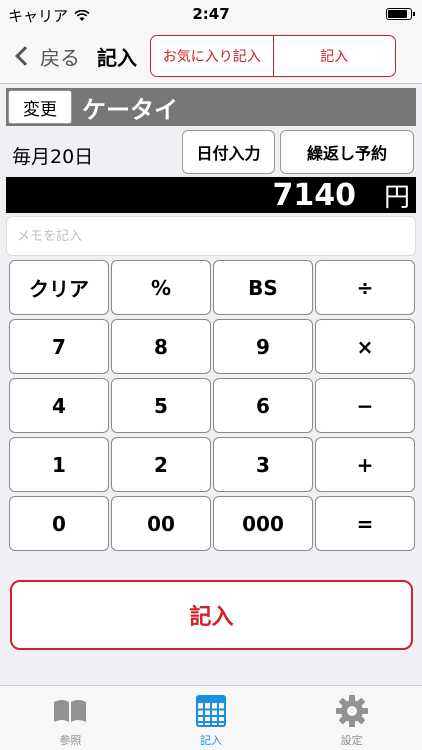  I want to click on key-equals: =, so click(365, 523).